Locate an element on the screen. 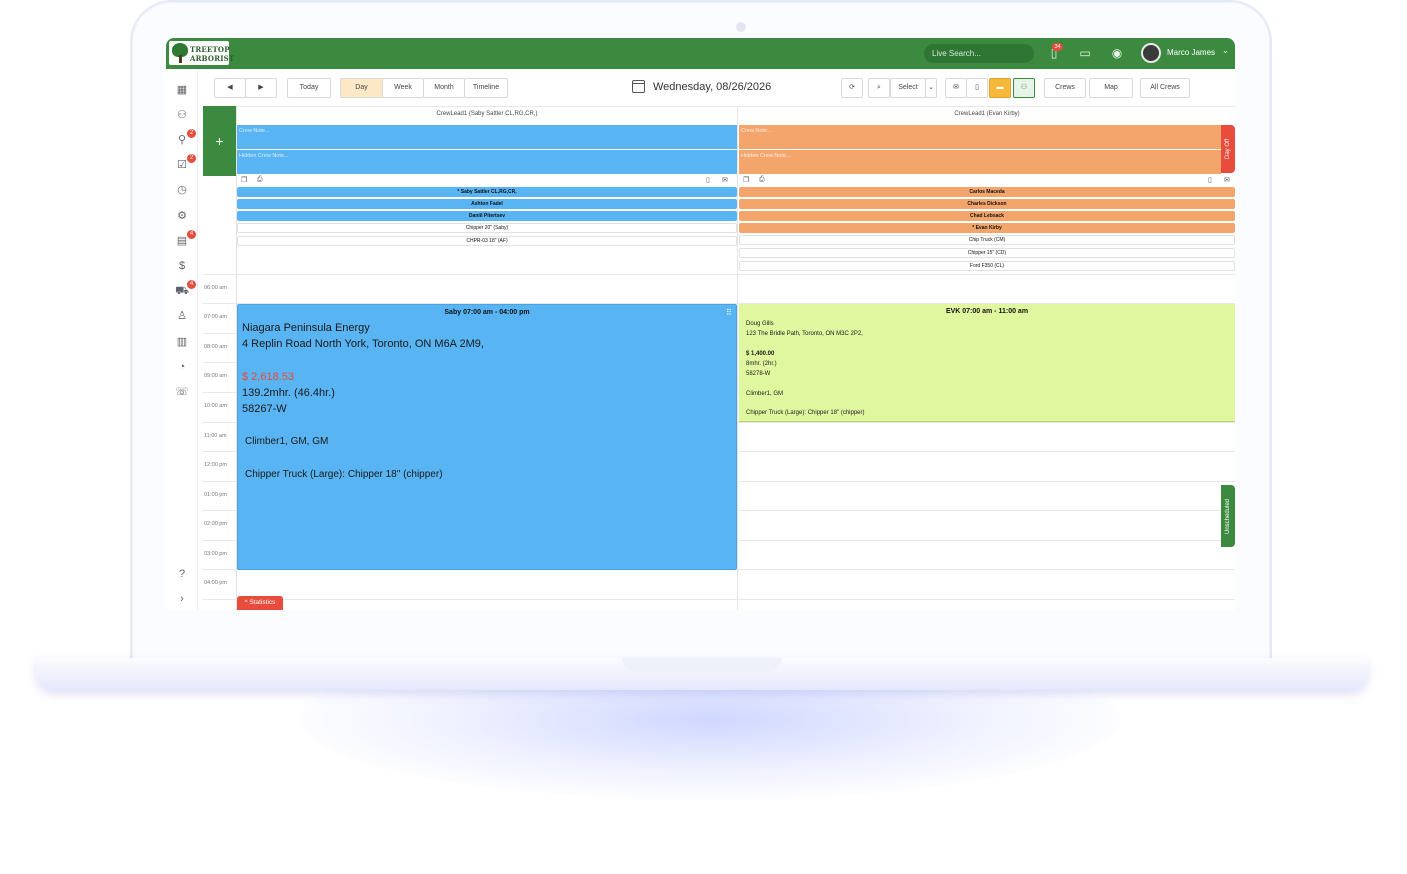 Image resolution: width=1407 pixels, height=874 pixels. dollar-icon: $ is located at coordinates (182, 266).